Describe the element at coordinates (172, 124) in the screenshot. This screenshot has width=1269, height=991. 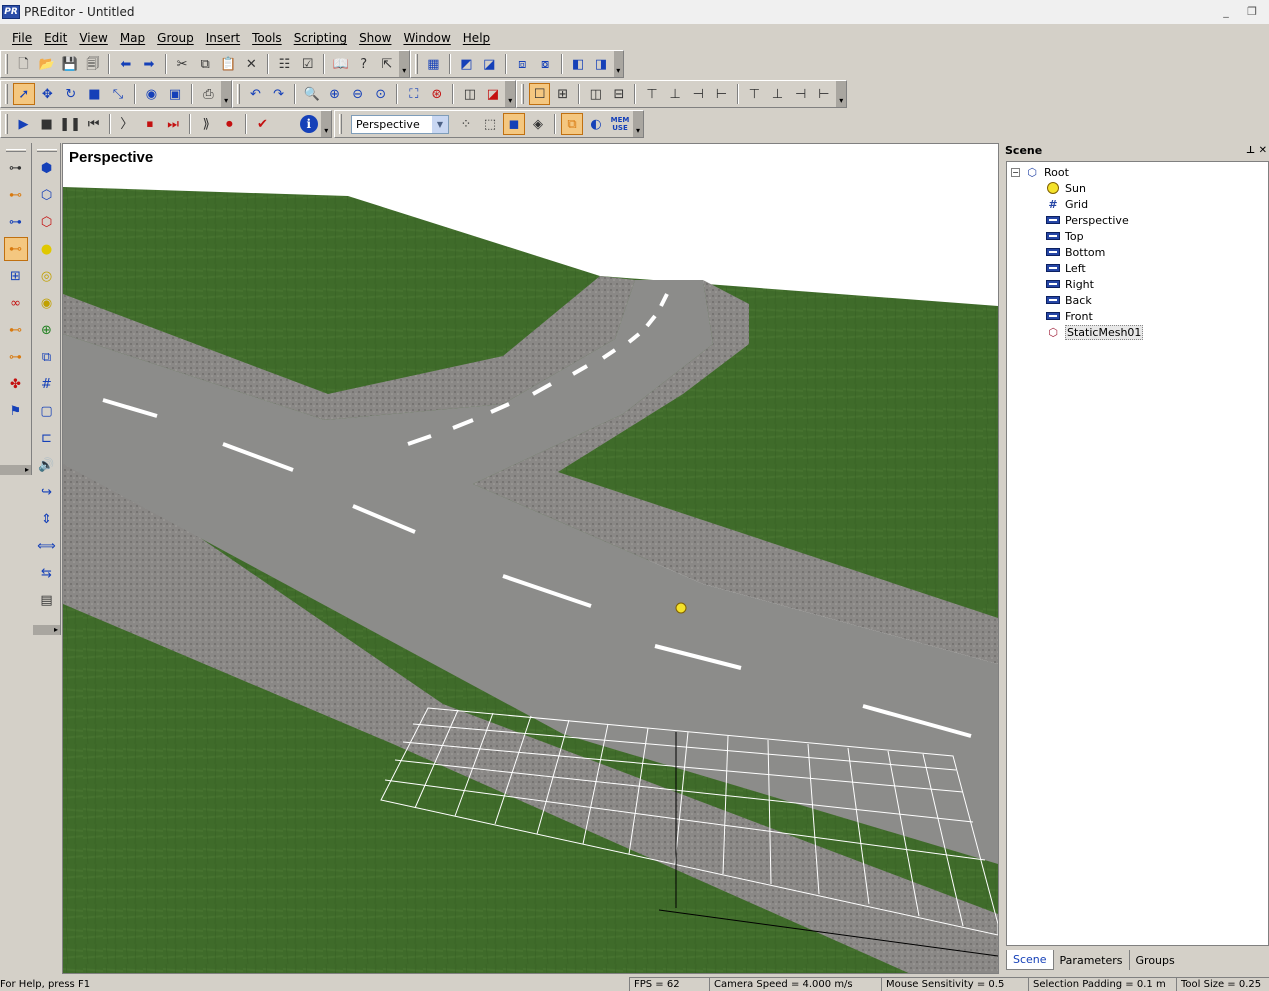
I see `sound-end-icon: ⏭` at that location.